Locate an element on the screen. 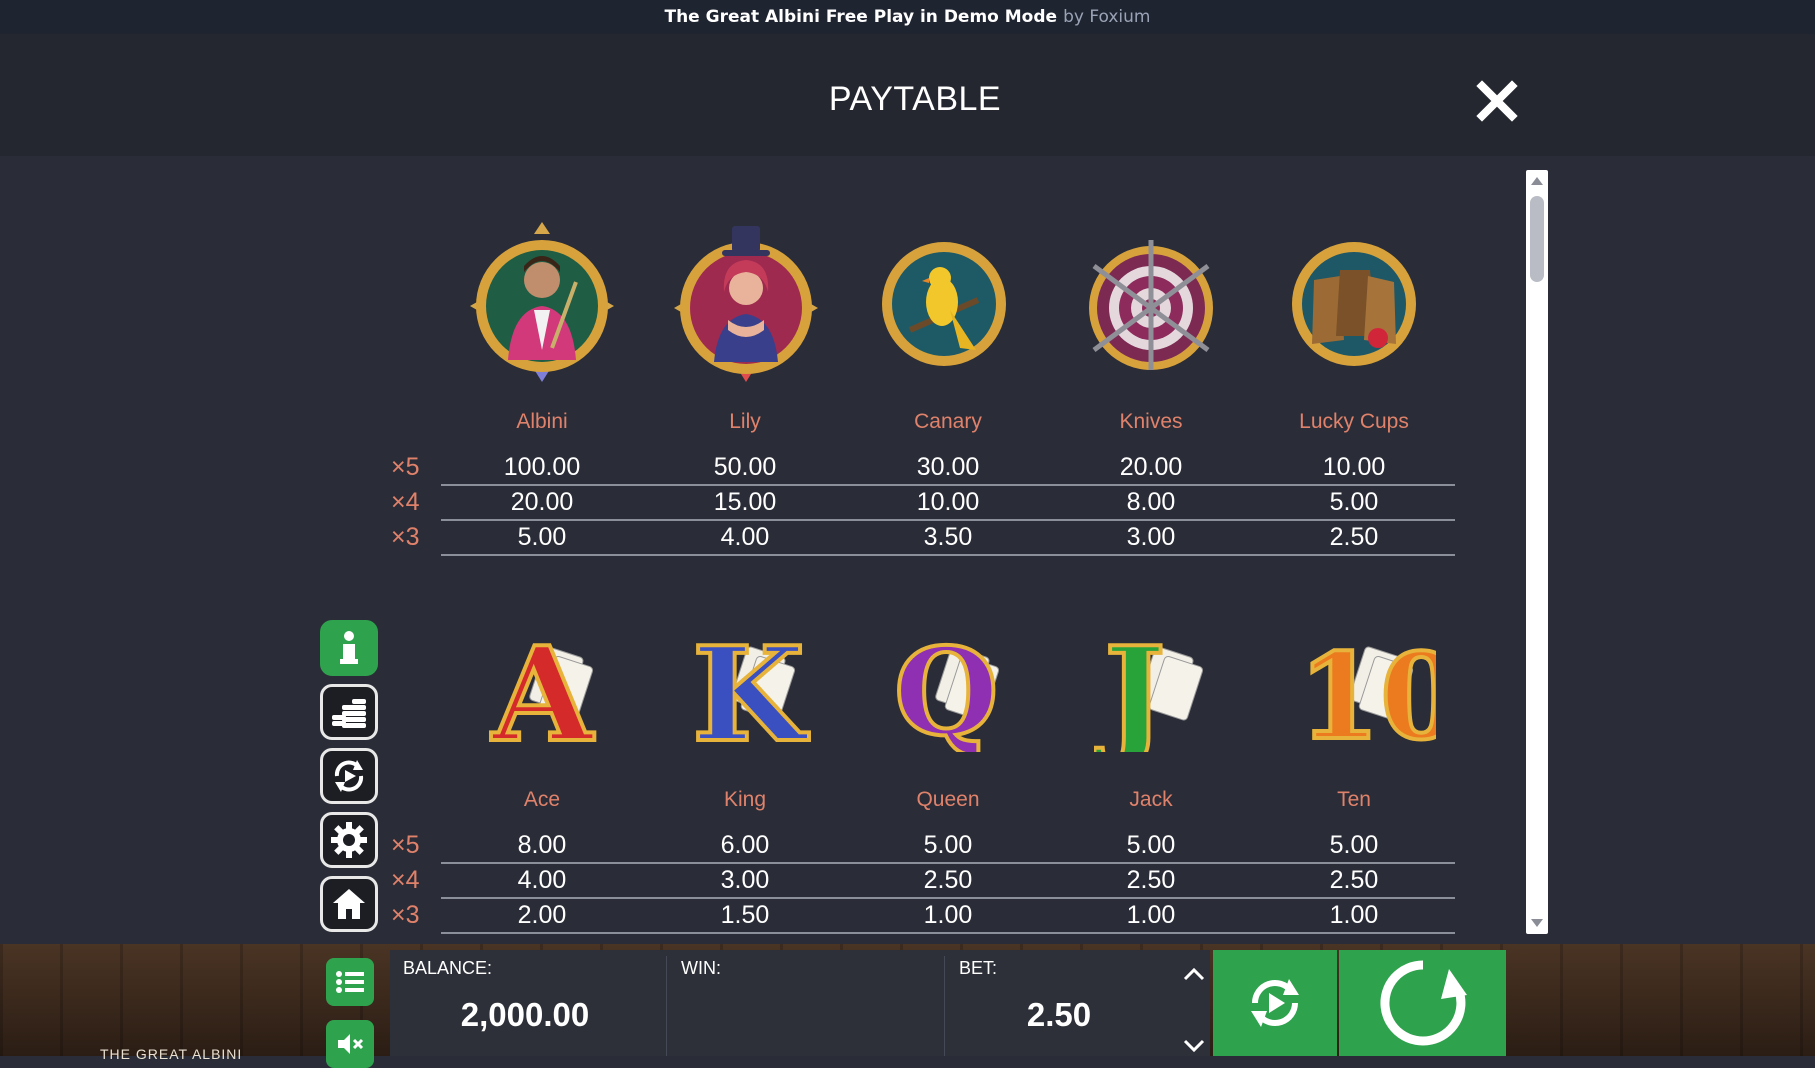 Image resolution: width=1815 pixels, height=1068 pixels. close-icon is located at coordinates (1497, 101).